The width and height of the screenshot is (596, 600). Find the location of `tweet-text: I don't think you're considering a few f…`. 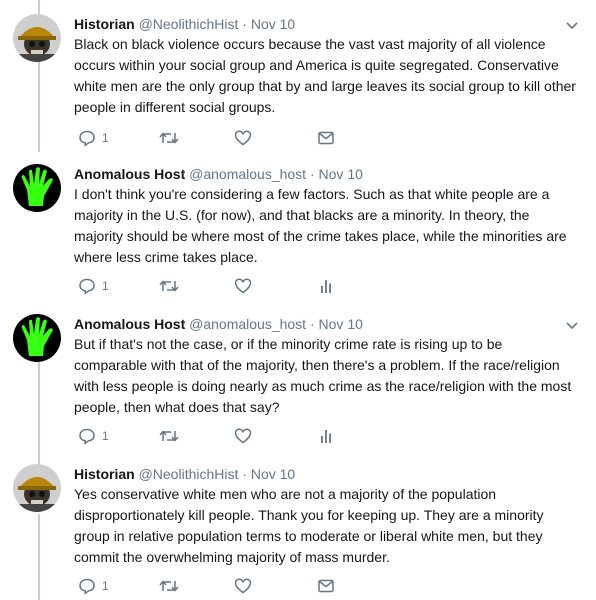

tweet-text: I don't think you're considering a few f… is located at coordinates (320, 225).